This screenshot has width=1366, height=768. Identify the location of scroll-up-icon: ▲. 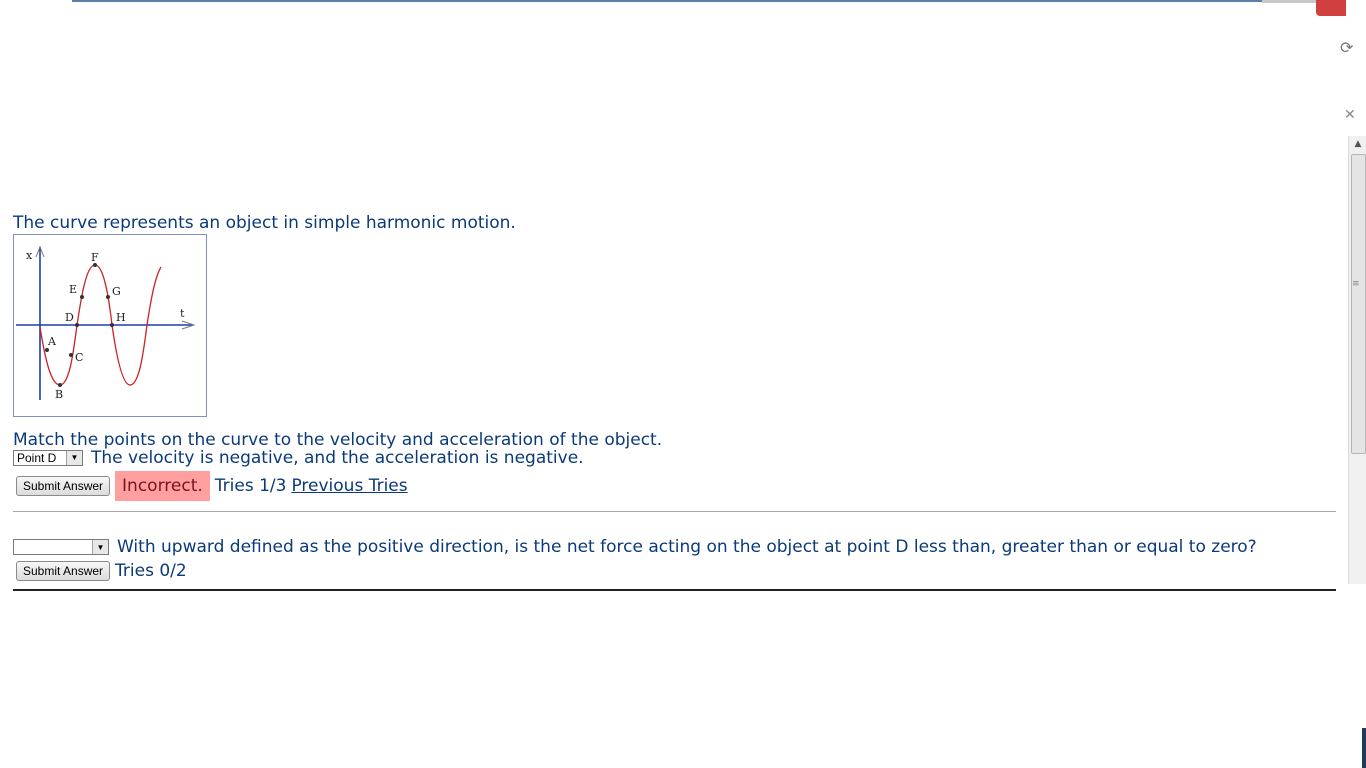
(1357, 144).